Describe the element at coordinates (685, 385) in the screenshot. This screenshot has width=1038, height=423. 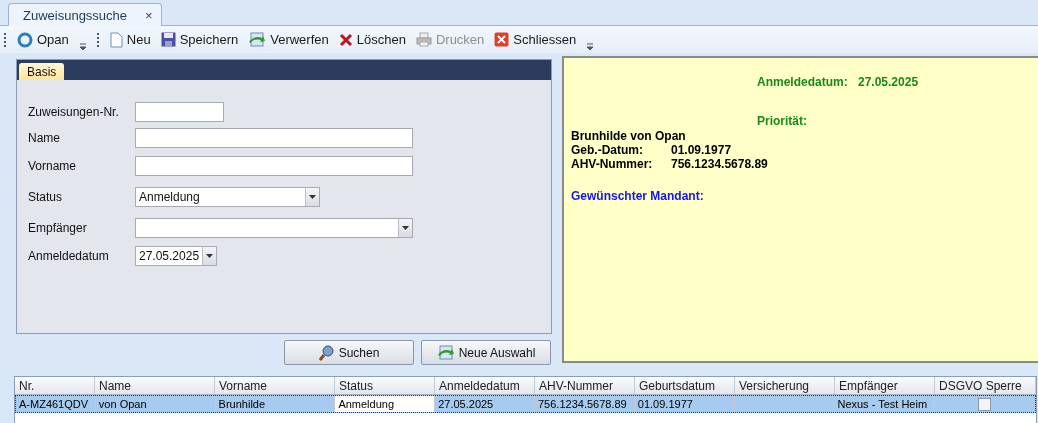
I see `column-header: Geburtsdatum` at that location.